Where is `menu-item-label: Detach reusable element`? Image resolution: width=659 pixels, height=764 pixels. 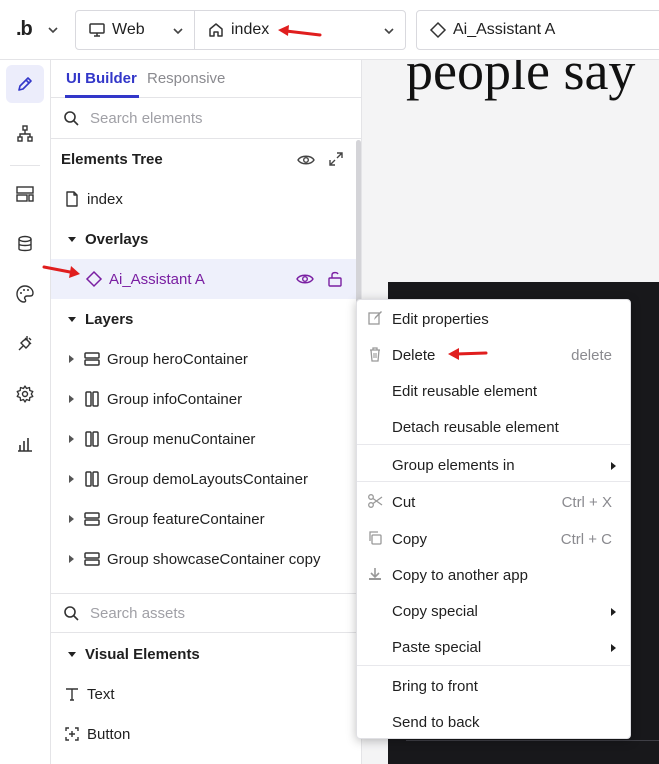
menu-item-label: Detach reusable element is located at coordinates (475, 427).